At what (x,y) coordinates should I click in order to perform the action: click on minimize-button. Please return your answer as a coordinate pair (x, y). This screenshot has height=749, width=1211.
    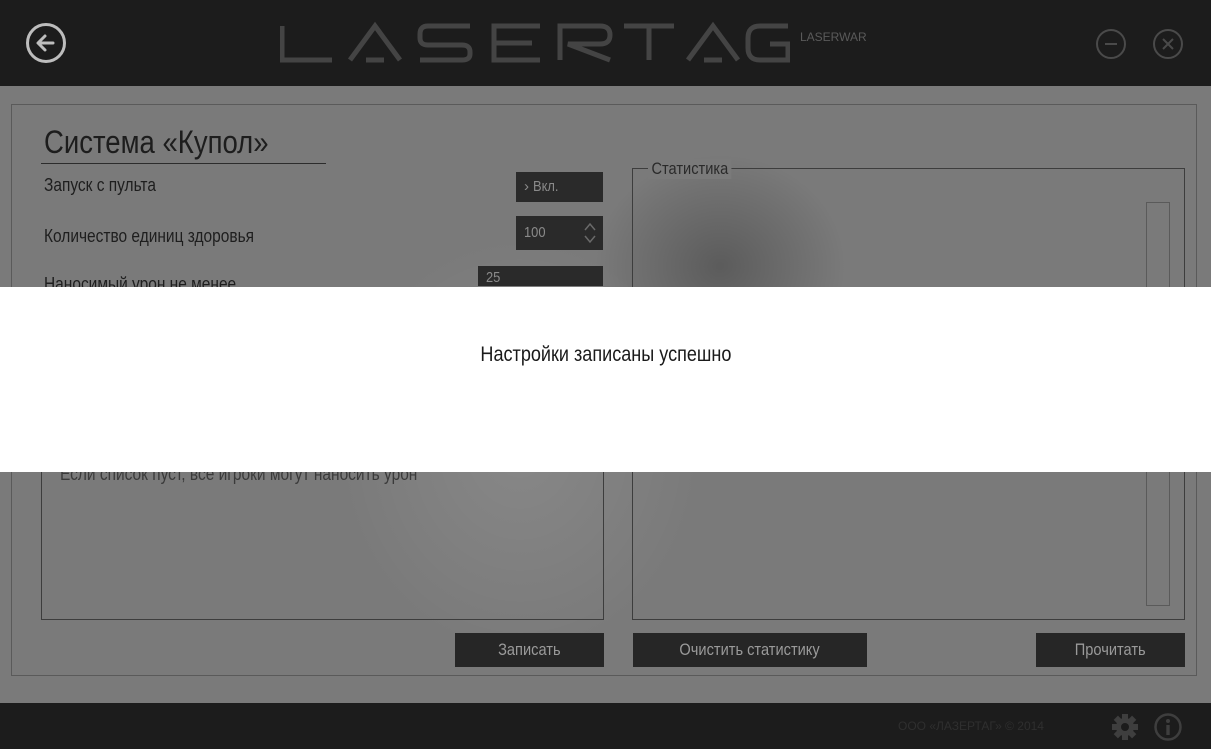
    Looking at the image, I should click on (1111, 44).